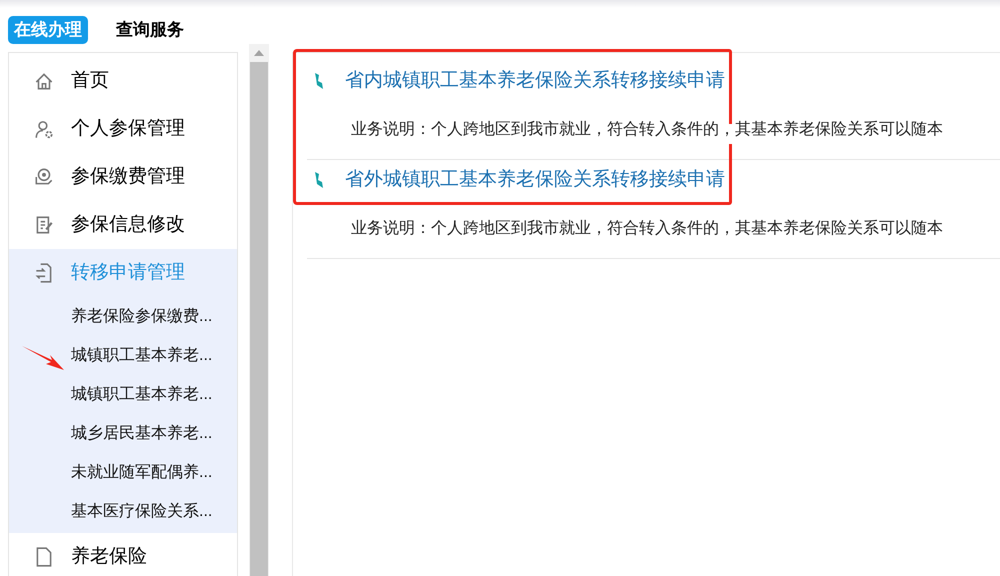  I want to click on sidebar-item: 参保缴费管理, so click(123, 177).